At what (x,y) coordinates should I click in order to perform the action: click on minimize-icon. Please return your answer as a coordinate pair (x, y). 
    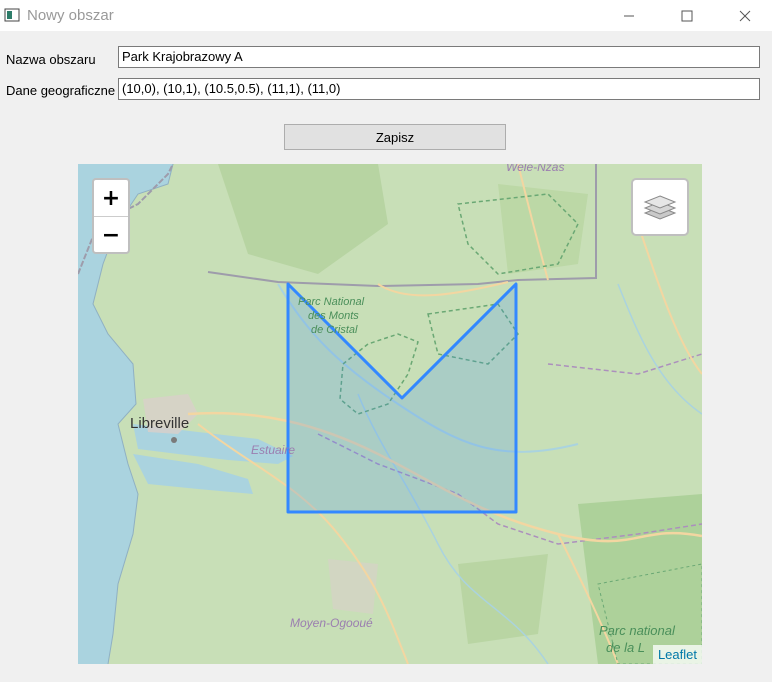
    Looking at the image, I should click on (629, 15).